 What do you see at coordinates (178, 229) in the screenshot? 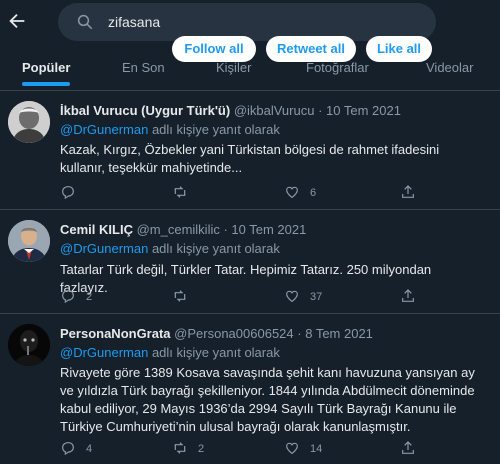
I see `author-handle: @m_cemilkilic` at bounding box center [178, 229].